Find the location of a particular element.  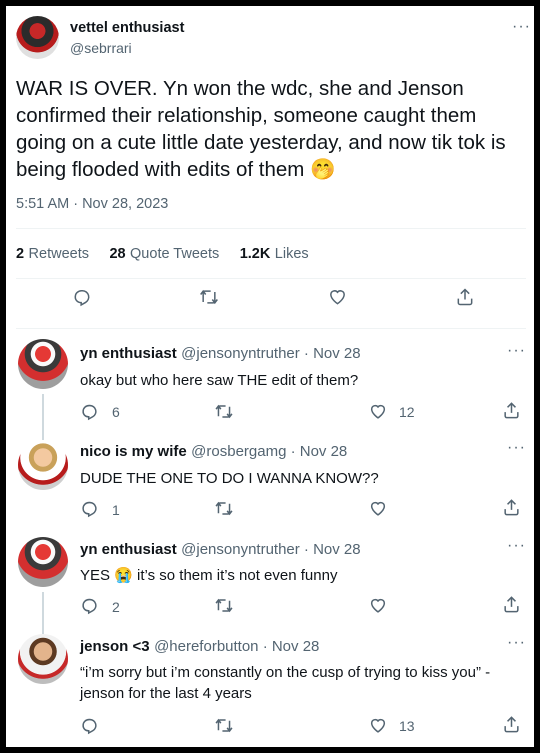

tweet-emoji: 🤭 is located at coordinates (323, 169).